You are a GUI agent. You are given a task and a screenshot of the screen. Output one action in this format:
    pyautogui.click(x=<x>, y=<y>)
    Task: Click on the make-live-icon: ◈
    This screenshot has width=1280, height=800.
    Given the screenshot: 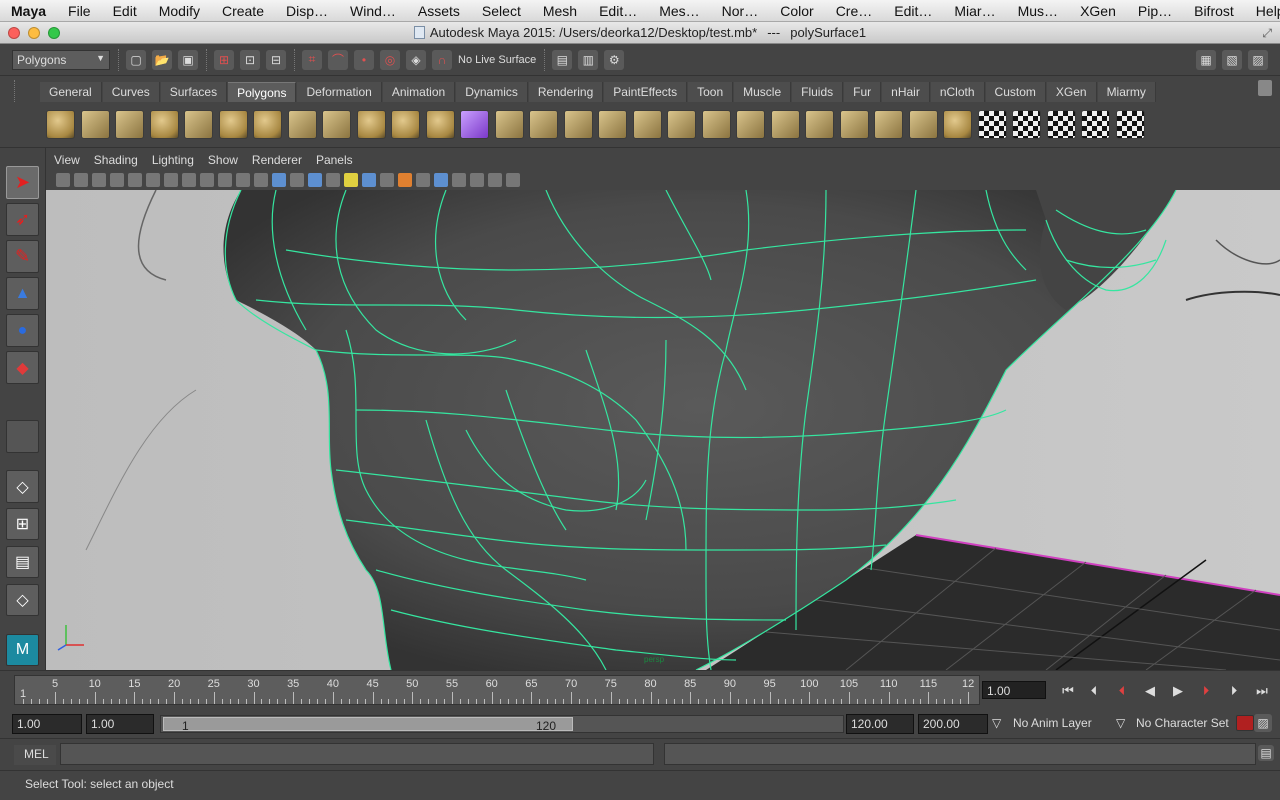 What is the action you would take?
    pyautogui.click(x=416, y=59)
    